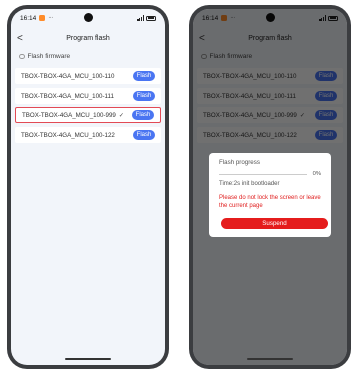 The image size is (359, 375). I want to click on firmware-row: TBOX-TBOX-4GA_MCU_100-111 Flash, so click(88, 96).